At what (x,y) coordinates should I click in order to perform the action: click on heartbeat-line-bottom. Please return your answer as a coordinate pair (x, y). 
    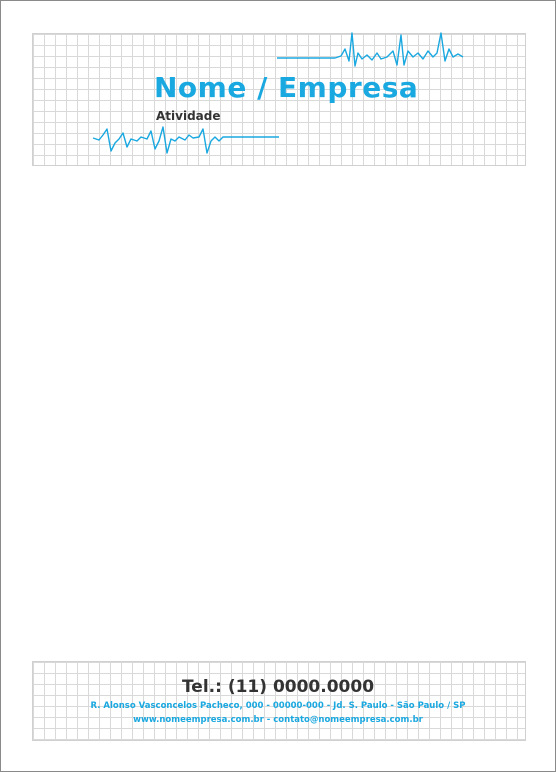
    Looking at the image, I should click on (185, 140).